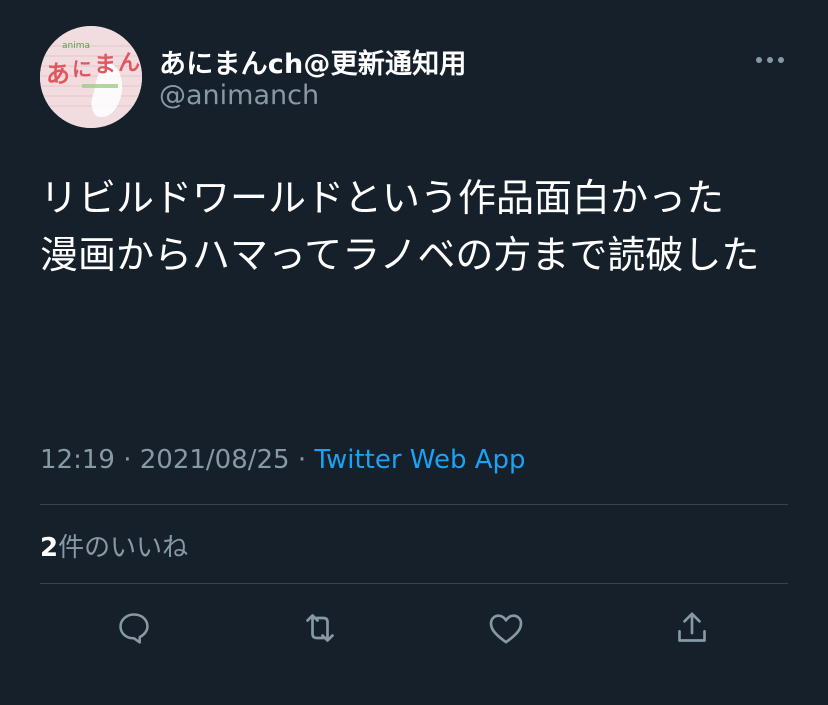 The height and width of the screenshot is (705, 828). I want to click on svg-text: に, so click(82, 69).